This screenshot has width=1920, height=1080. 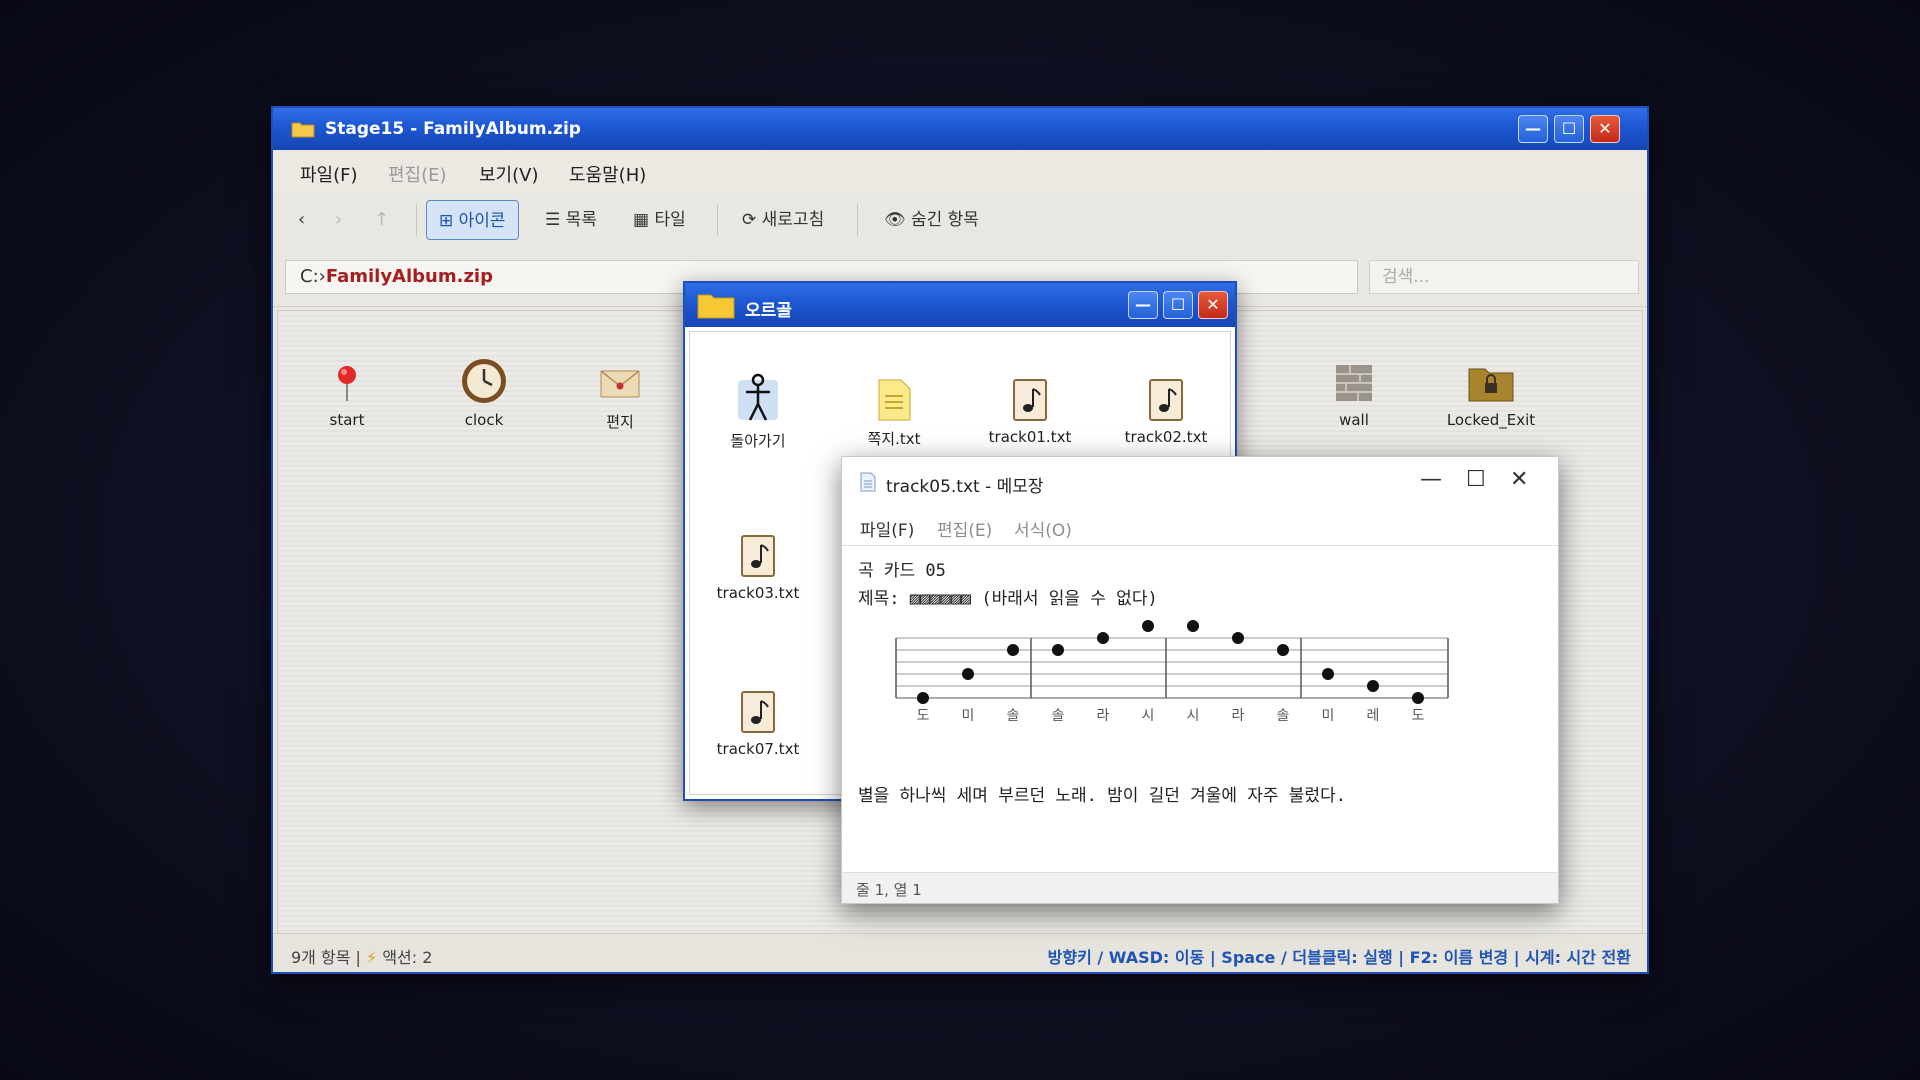 What do you see at coordinates (381, 220) in the screenshot?
I see `up-button: ↑` at bounding box center [381, 220].